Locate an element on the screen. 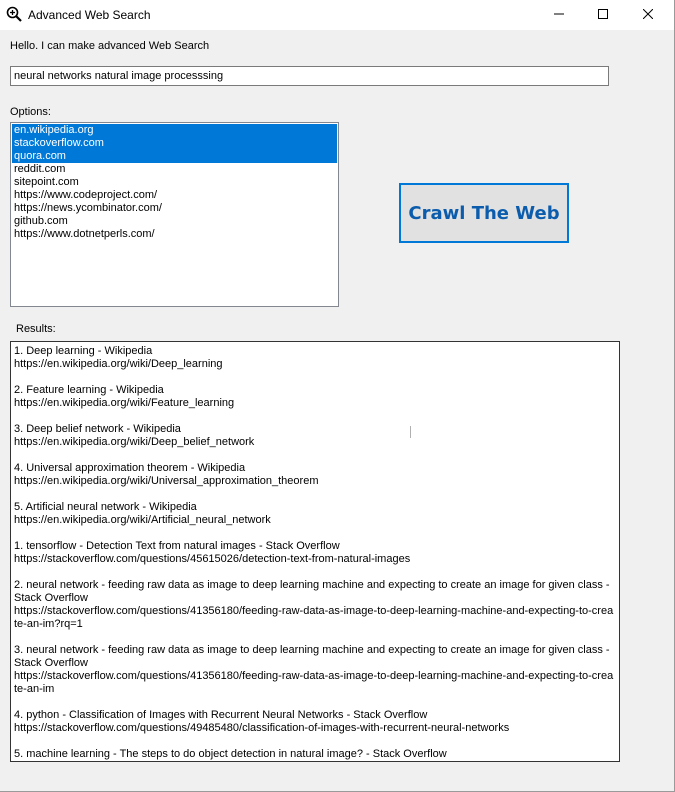 Image resolution: width=675 pixels, height=792 pixels. options-label: Options: is located at coordinates (30, 112).